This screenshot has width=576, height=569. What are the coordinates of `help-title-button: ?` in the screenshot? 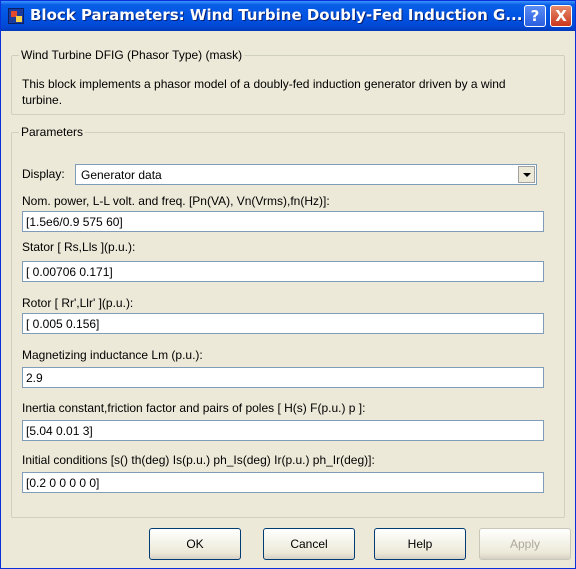 It's located at (535, 16).